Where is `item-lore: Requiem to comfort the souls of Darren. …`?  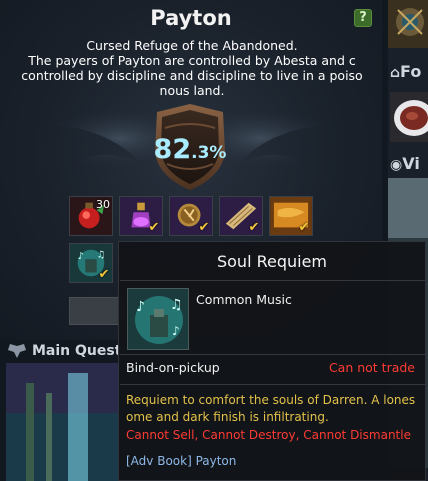 item-lore: Requiem to comfort the souls of Darren. … is located at coordinates (274, 409).